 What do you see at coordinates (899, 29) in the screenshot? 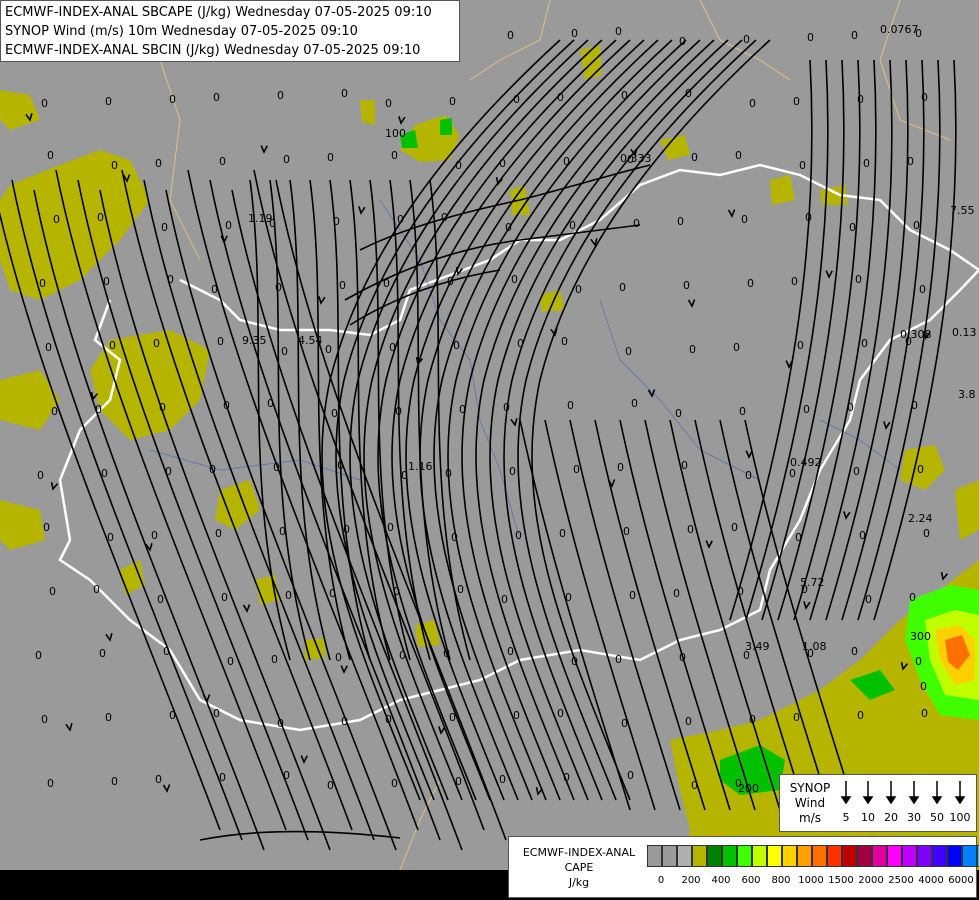
I see `map-value-label: 0.0767` at bounding box center [899, 29].